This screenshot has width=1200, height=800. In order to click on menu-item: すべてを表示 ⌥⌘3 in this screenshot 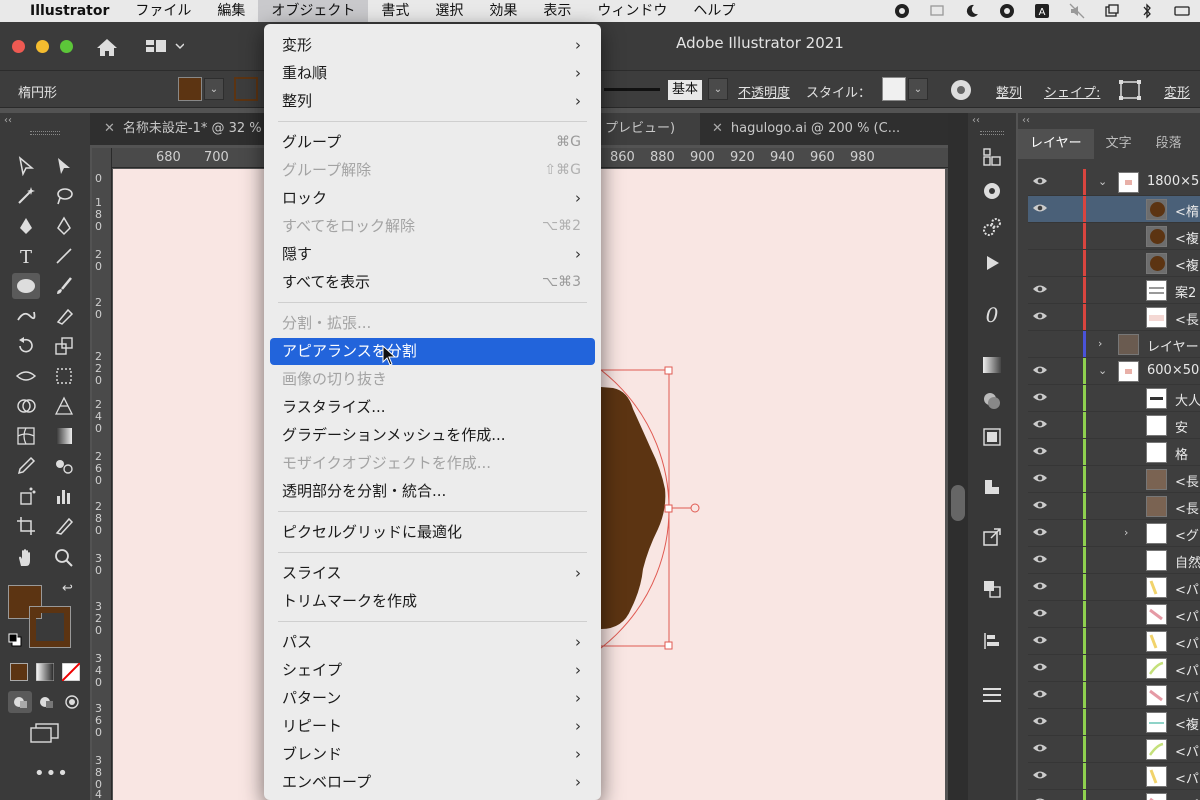, I will do `click(432, 282)`.